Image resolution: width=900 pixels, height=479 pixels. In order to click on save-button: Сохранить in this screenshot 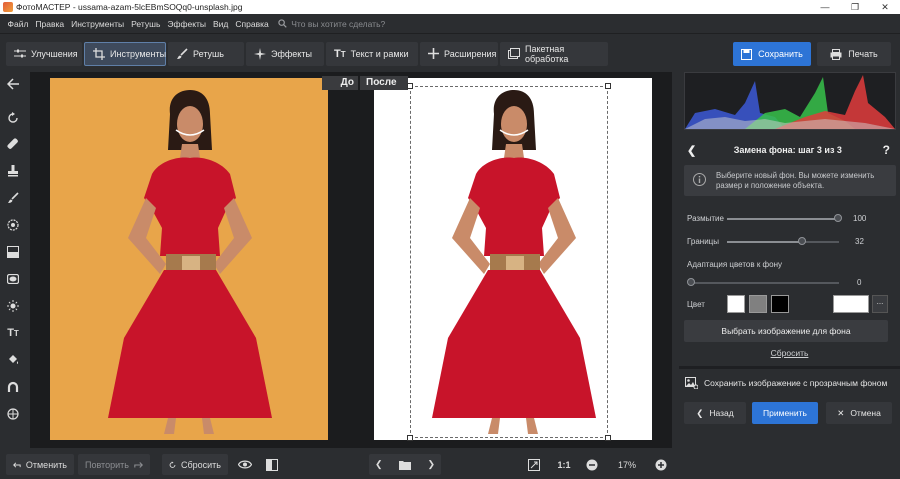, I will do `click(772, 54)`.